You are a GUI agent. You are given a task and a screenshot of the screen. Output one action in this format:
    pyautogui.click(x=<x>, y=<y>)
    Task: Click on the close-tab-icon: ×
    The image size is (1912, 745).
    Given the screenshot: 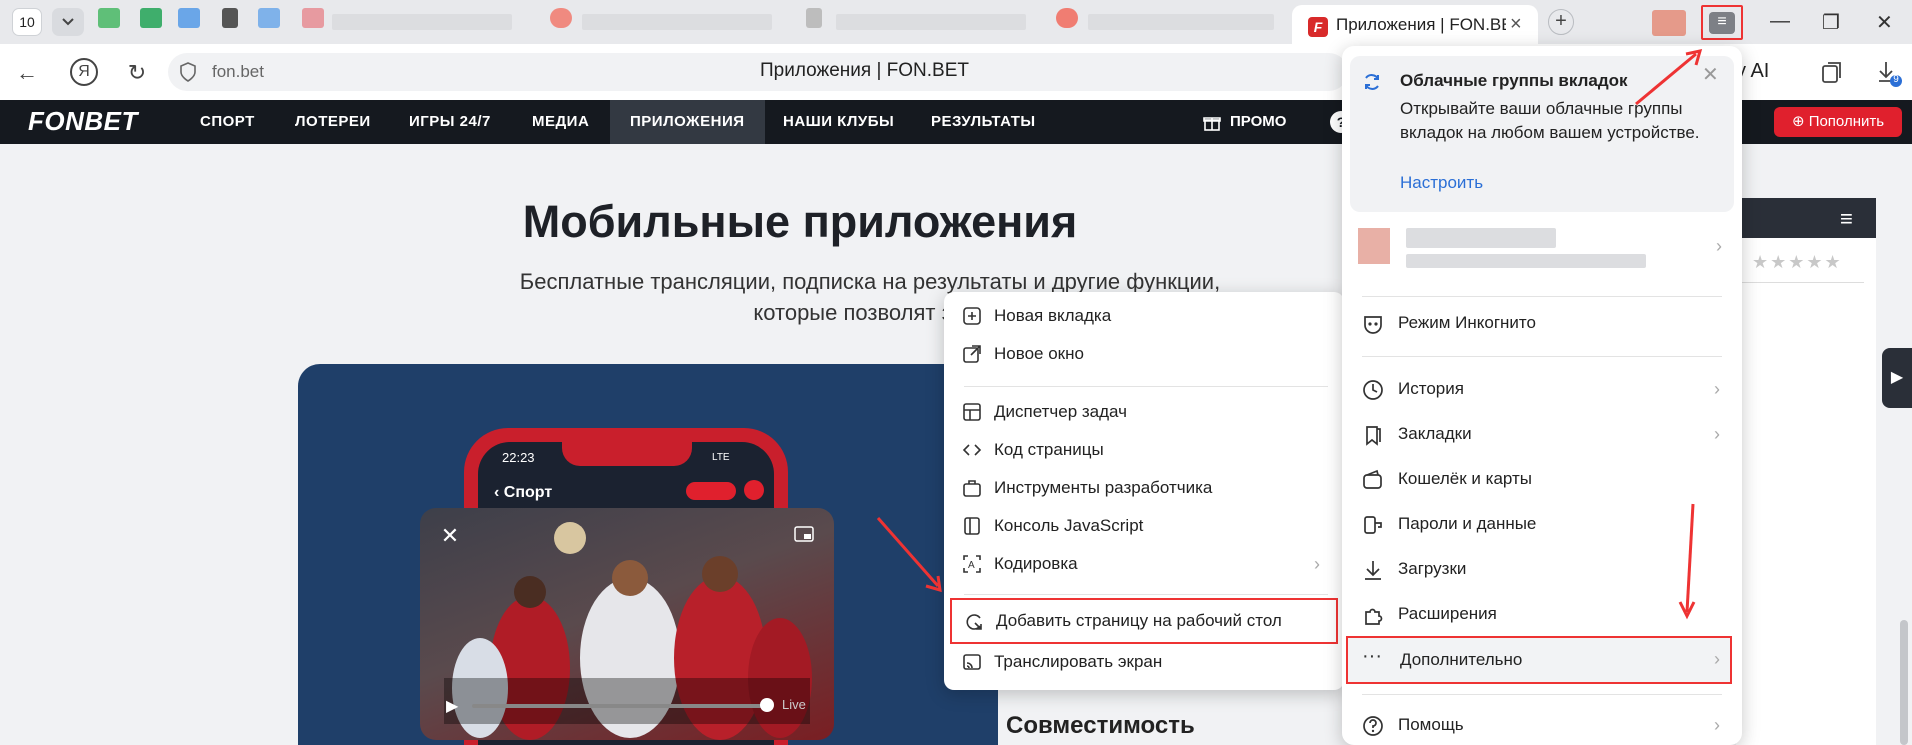 What is the action you would take?
    pyautogui.click(x=1516, y=24)
    